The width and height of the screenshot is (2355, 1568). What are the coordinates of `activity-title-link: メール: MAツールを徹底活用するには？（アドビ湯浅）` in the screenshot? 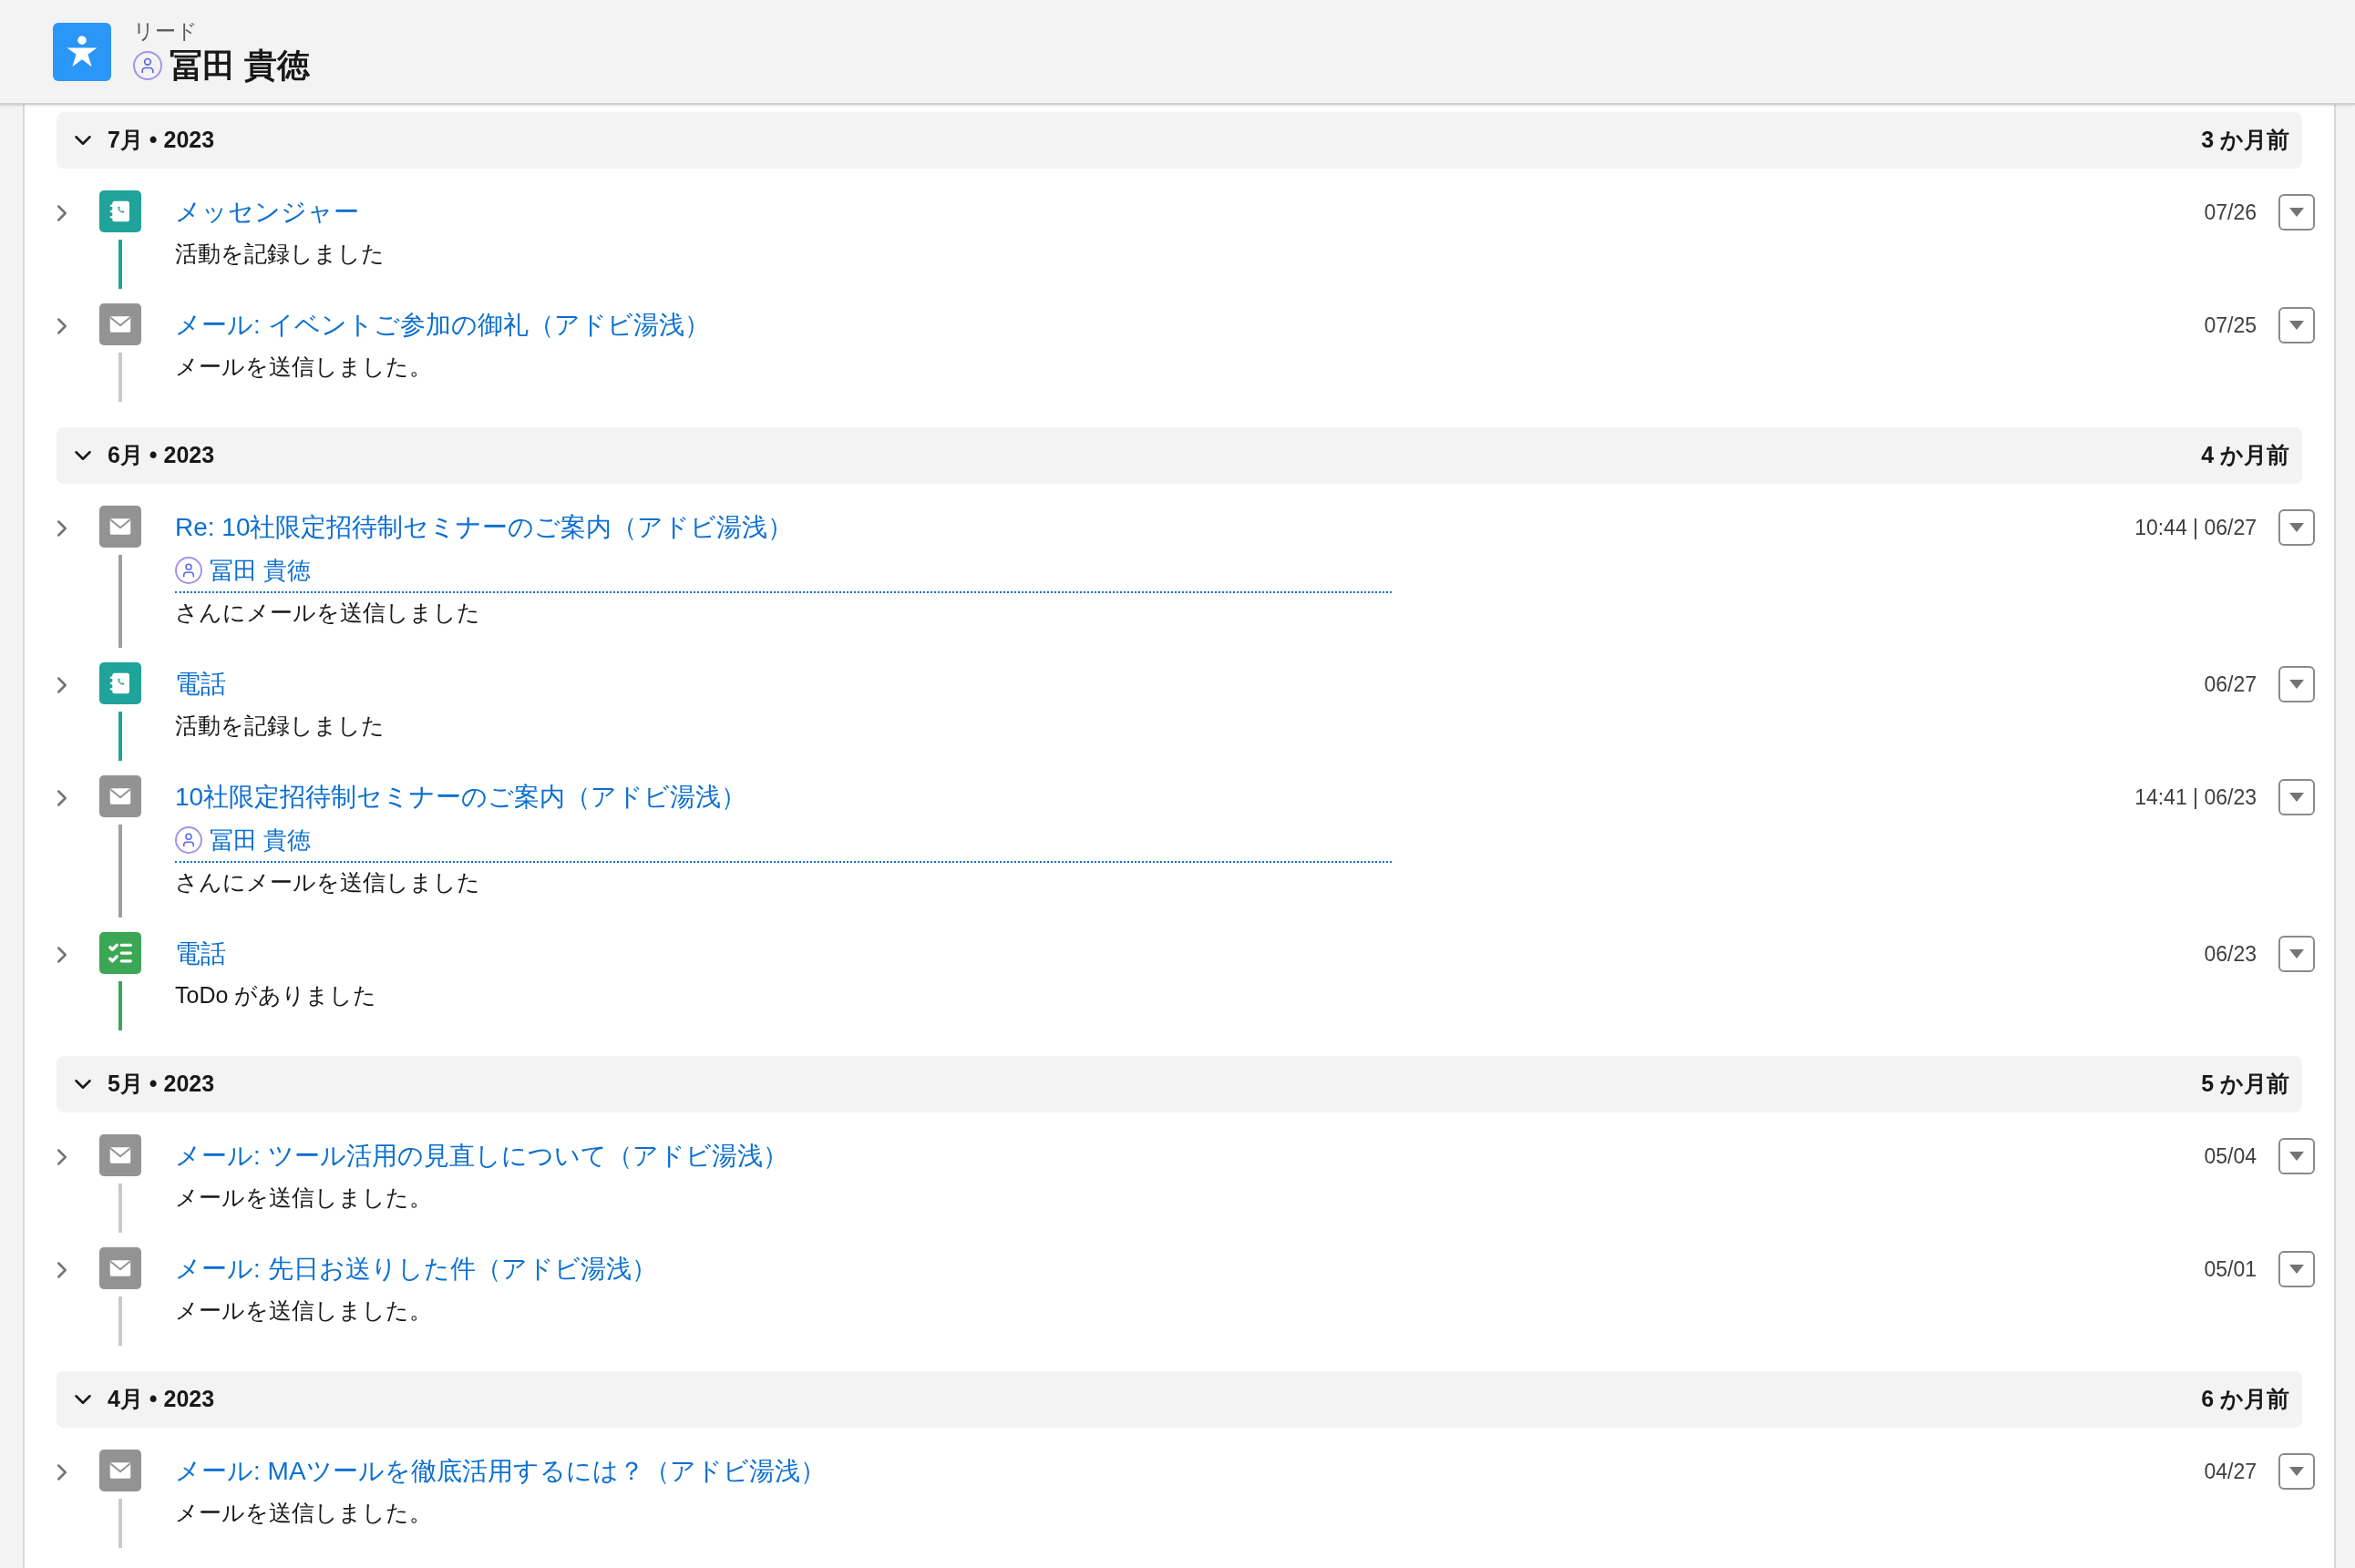 It's located at (500, 1471).